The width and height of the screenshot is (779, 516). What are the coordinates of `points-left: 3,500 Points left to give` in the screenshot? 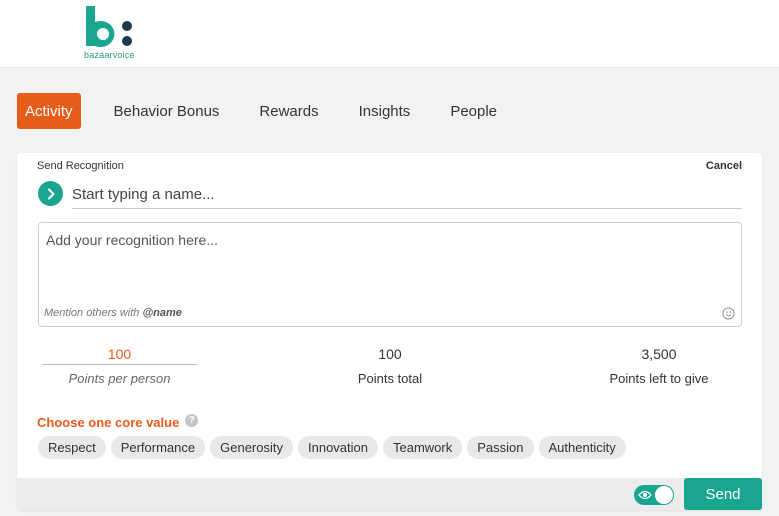 It's located at (659, 364).